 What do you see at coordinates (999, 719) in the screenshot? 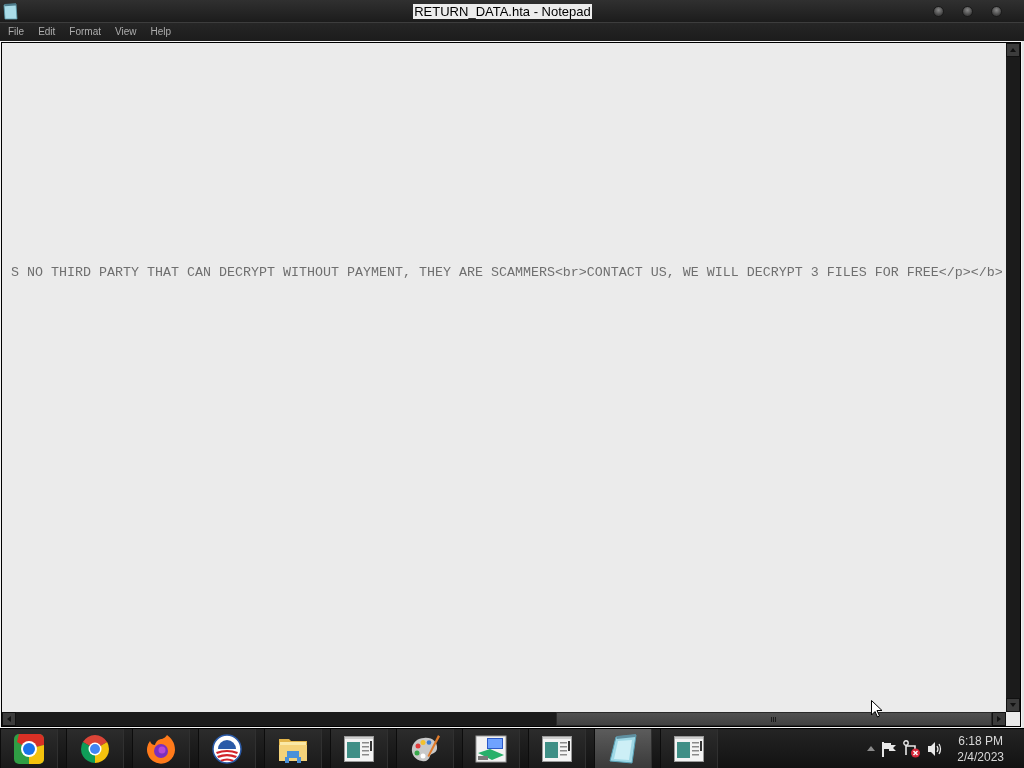
I see `right-arrow-icon` at bounding box center [999, 719].